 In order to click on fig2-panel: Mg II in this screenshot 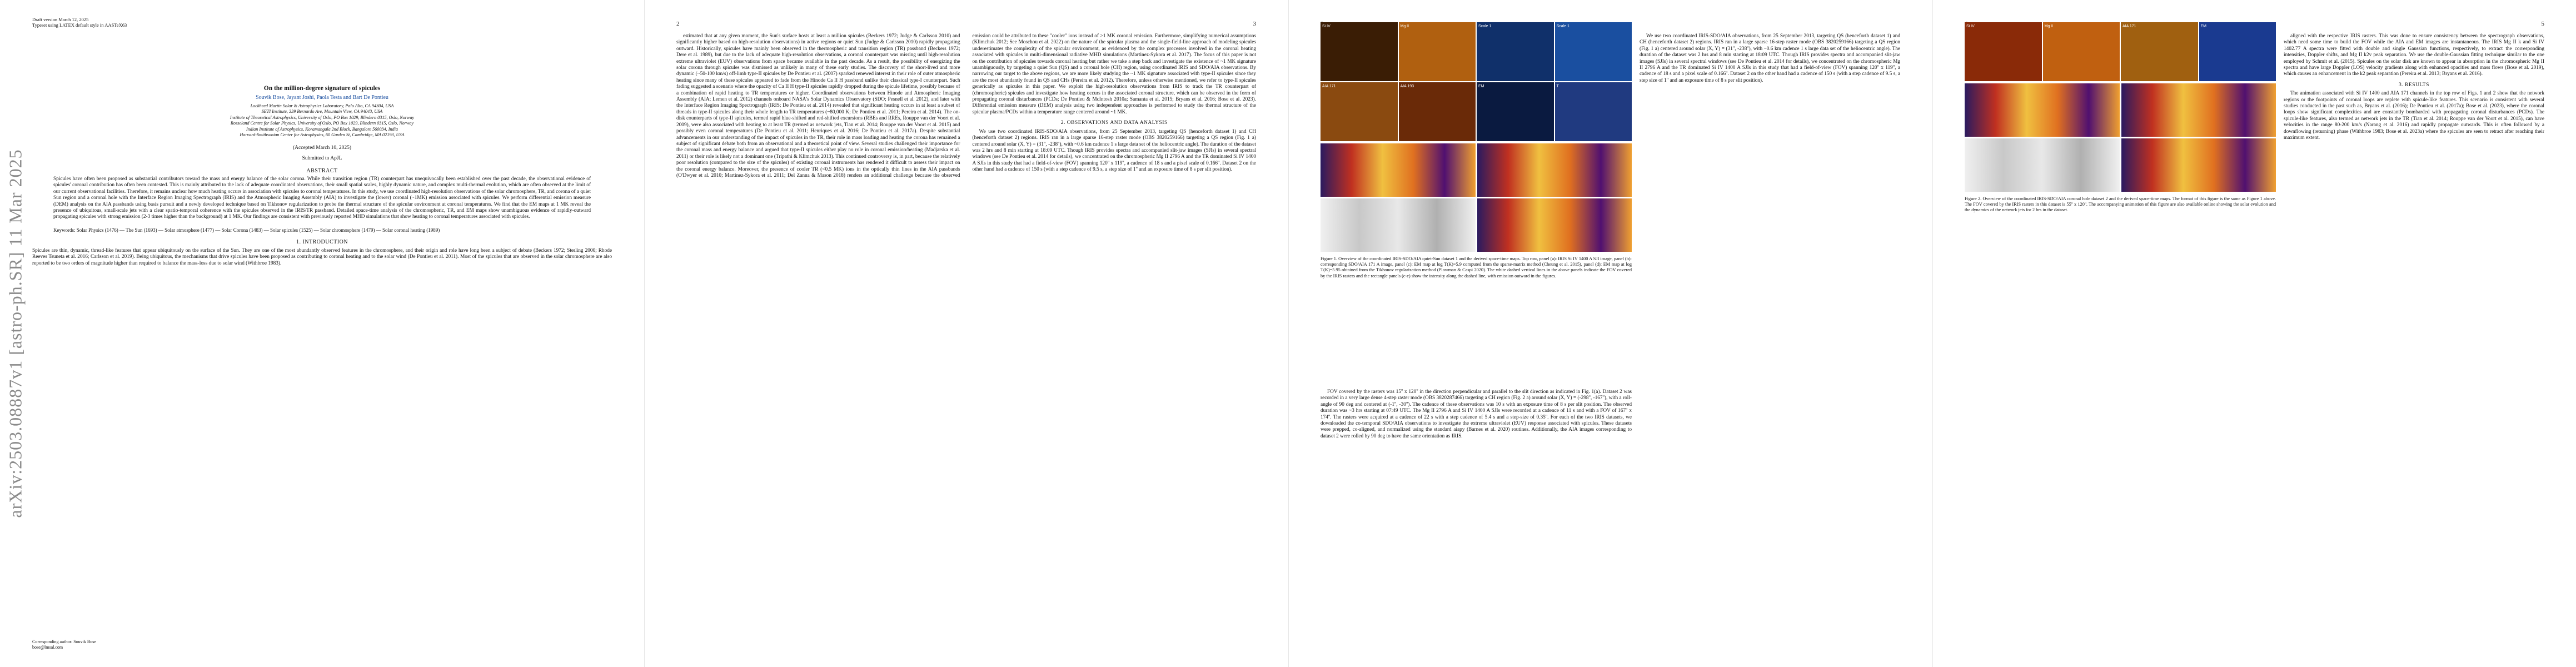, I will do `click(2081, 51)`.